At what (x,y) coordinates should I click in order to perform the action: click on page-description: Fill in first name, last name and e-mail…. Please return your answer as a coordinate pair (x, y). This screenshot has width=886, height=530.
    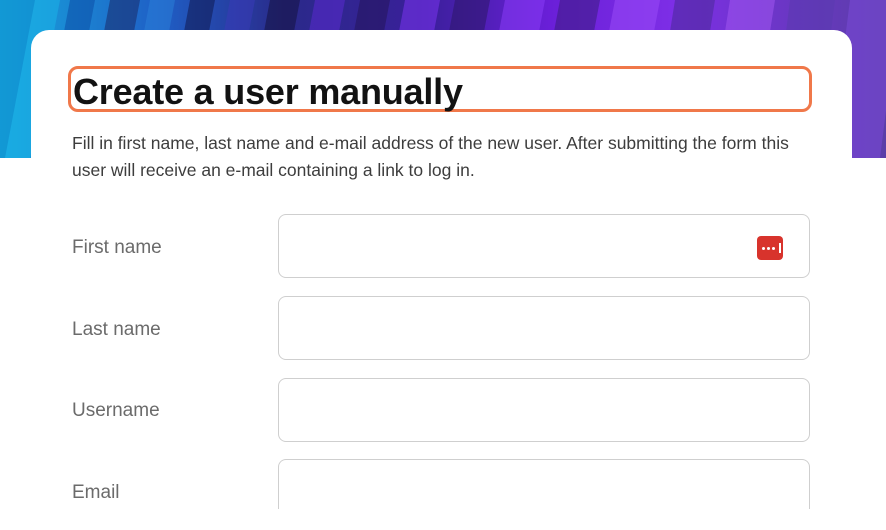
    Looking at the image, I should click on (430, 156).